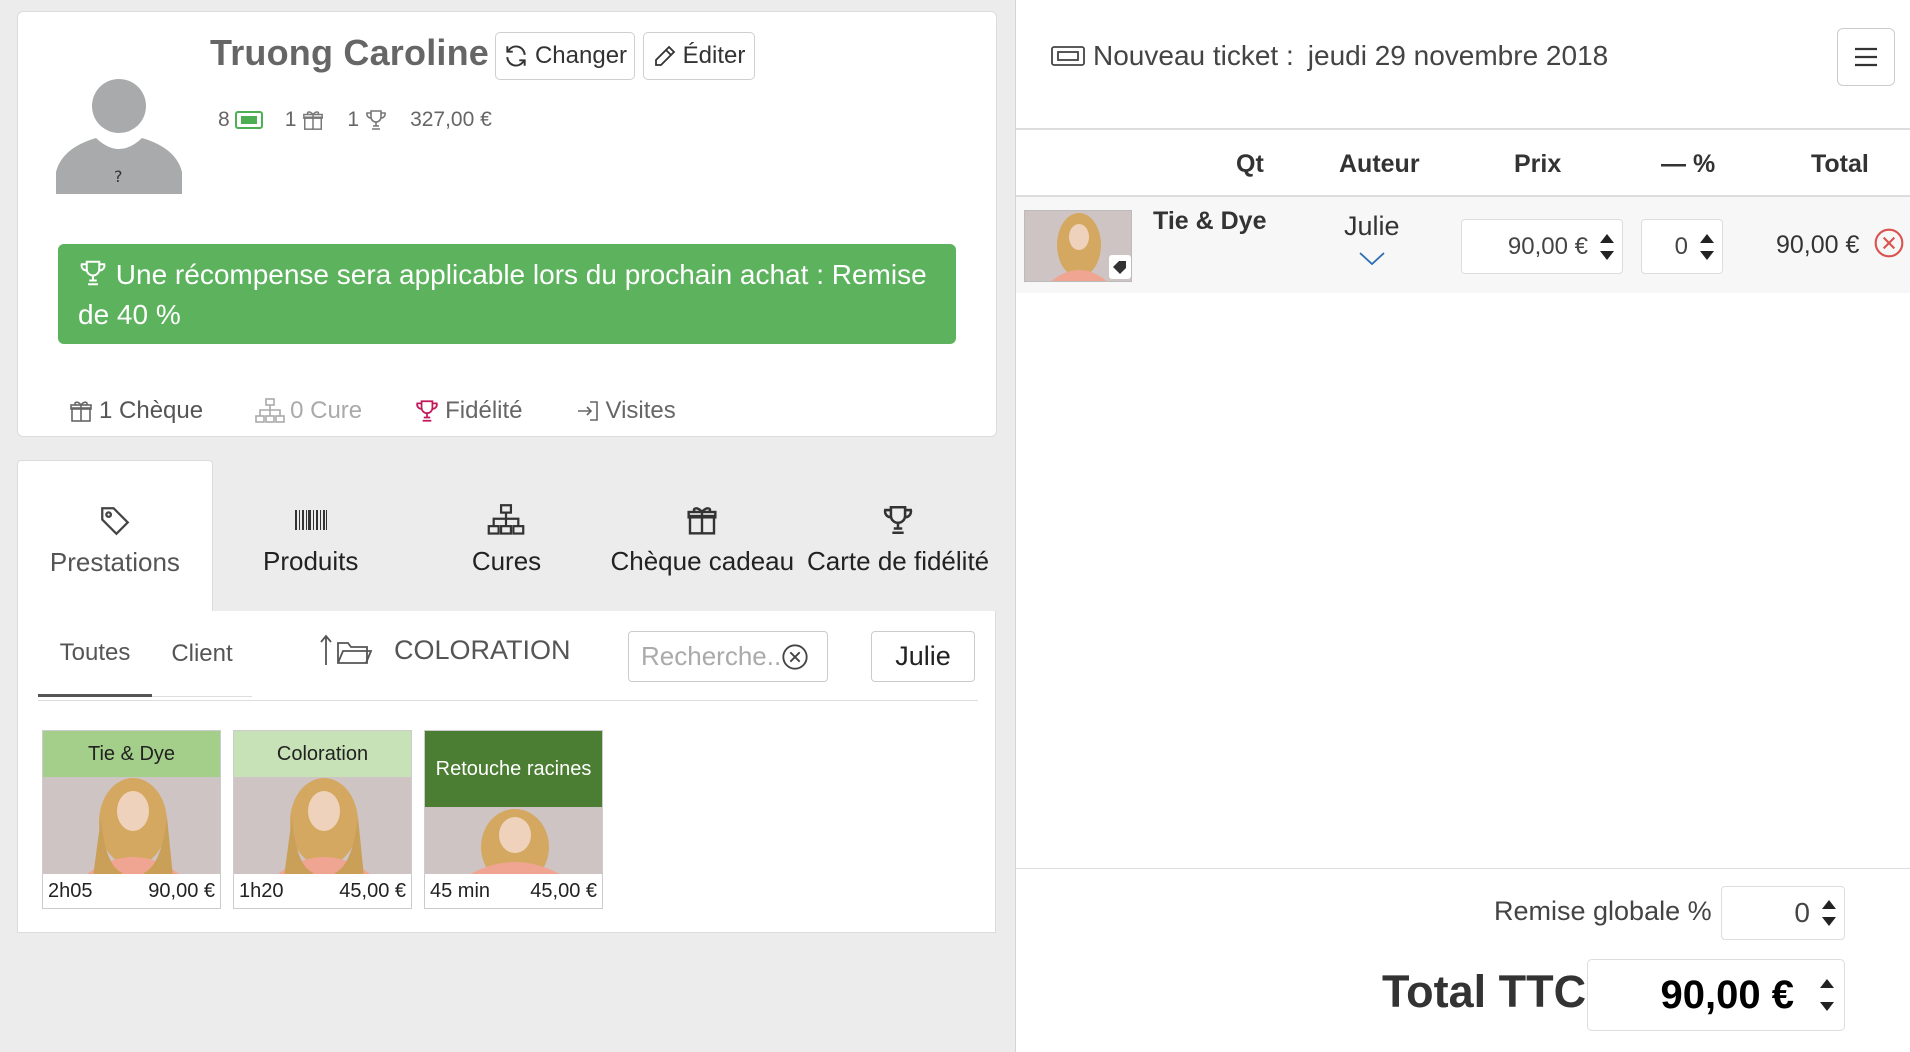 This screenshot has height=1052, width=1910. What do you see at coordinates (114, 562) in the screenshot?
I see `tab-prestations-label: Prestations` at bounding box center [114, 562].